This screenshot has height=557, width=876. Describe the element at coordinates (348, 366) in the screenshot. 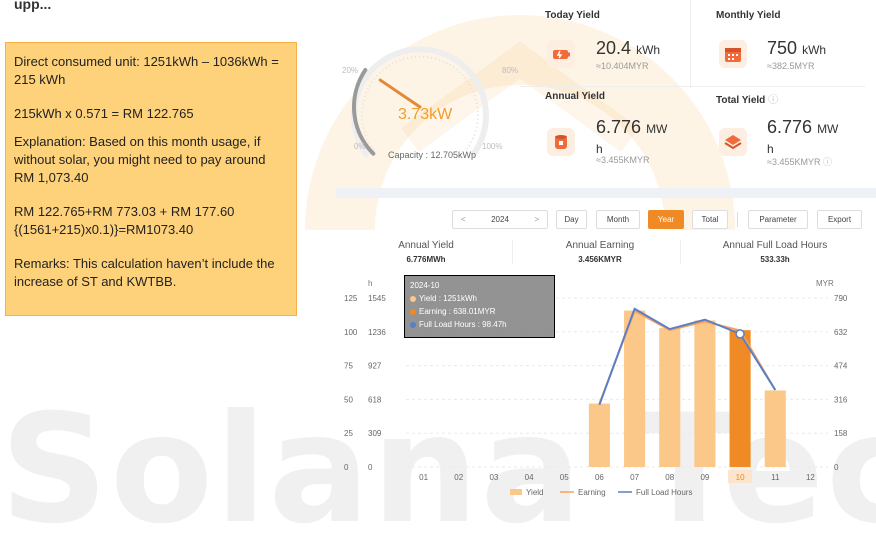

I see `h-tick-label: 75` at that location.